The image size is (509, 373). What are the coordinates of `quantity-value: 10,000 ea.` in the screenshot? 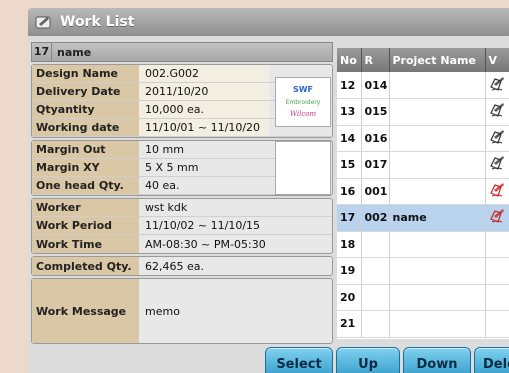 It's located at (204, 109).